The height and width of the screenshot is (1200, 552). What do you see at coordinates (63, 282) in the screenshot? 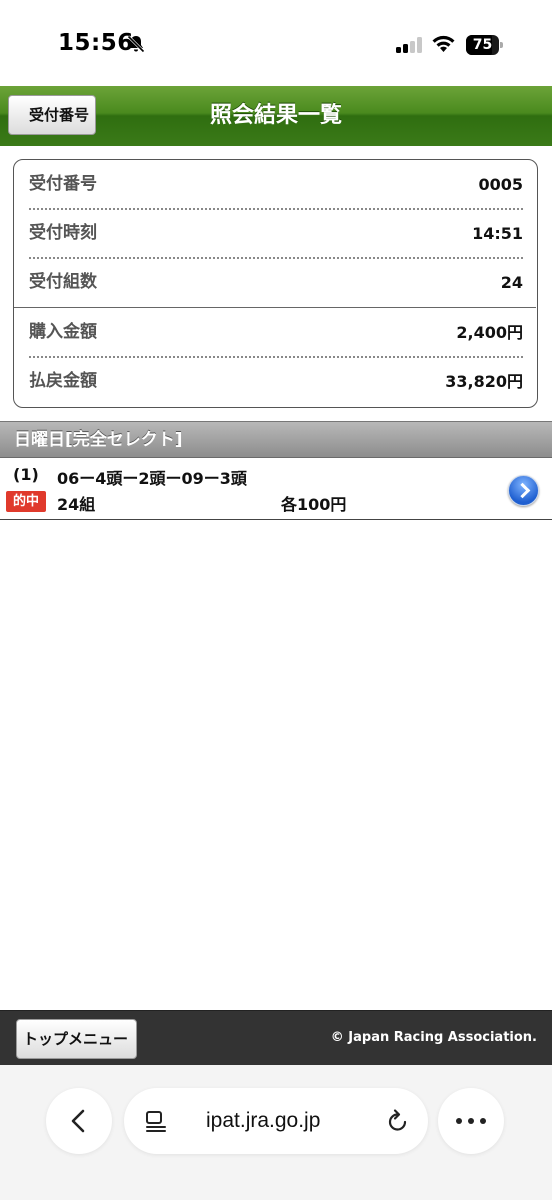
I see `summary-label: 受付組数` at bounding box center [63, 282].